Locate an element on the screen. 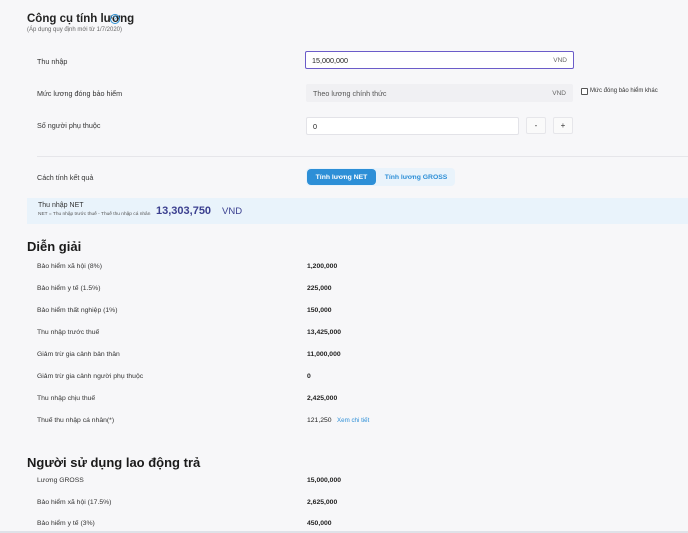 This screenshot has height=533, width=688. dependents-value: 0 is located at coordinates (315, 126).